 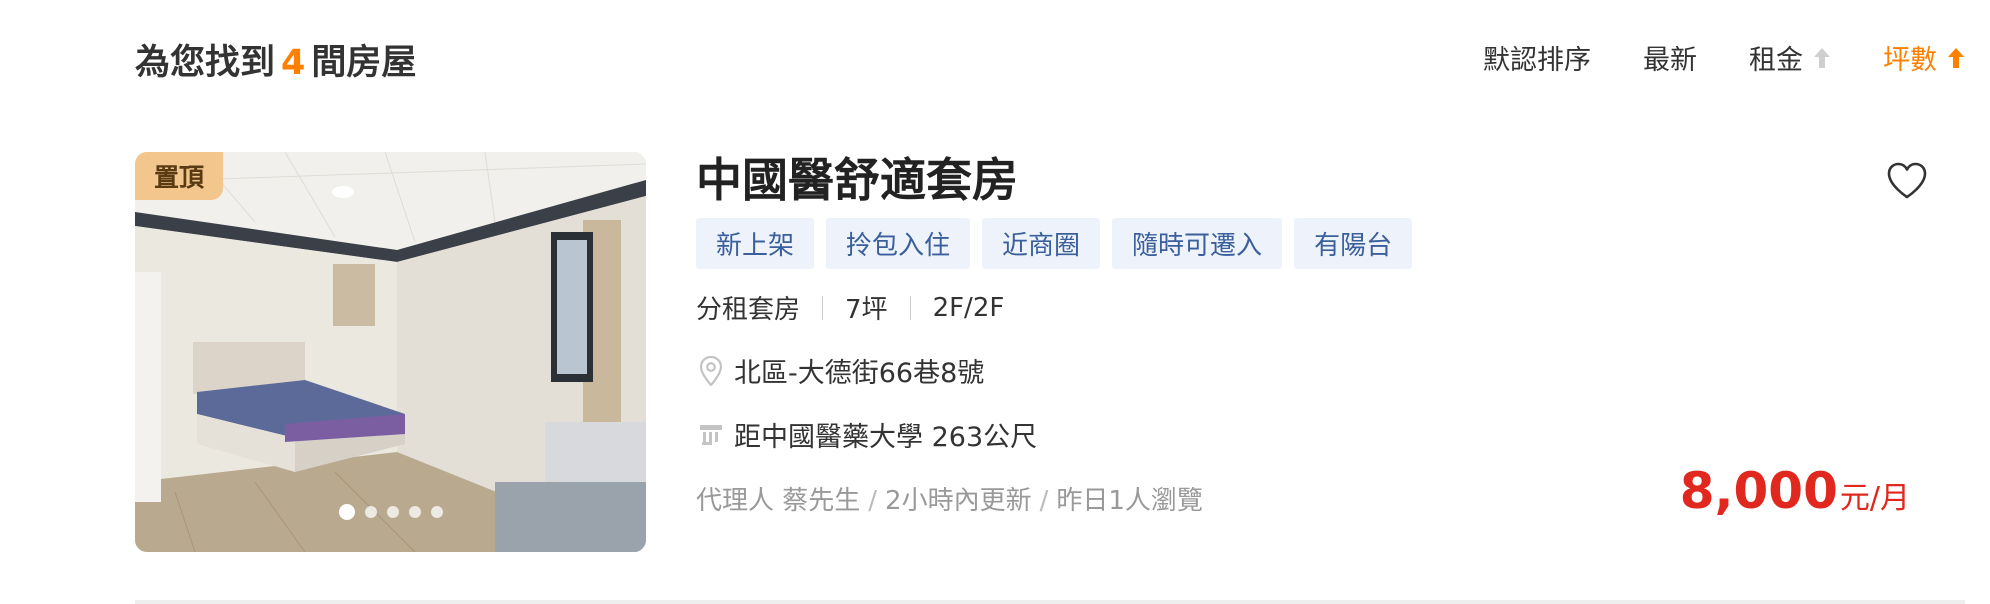 I want to click on sort-default-label: 默認排序, so click(x=1537, y=60).